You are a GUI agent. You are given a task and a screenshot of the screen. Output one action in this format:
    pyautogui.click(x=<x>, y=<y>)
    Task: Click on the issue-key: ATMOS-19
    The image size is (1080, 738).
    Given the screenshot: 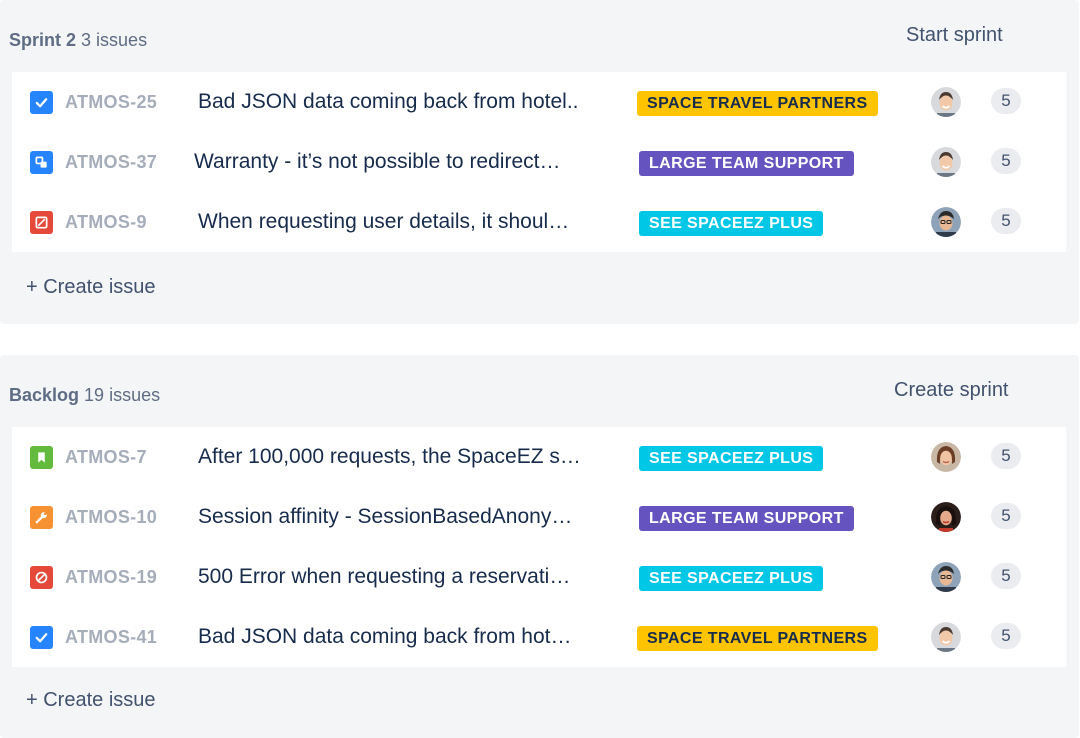 What is the action you would take?
    pyautogui.click(x=111, y=577)
    